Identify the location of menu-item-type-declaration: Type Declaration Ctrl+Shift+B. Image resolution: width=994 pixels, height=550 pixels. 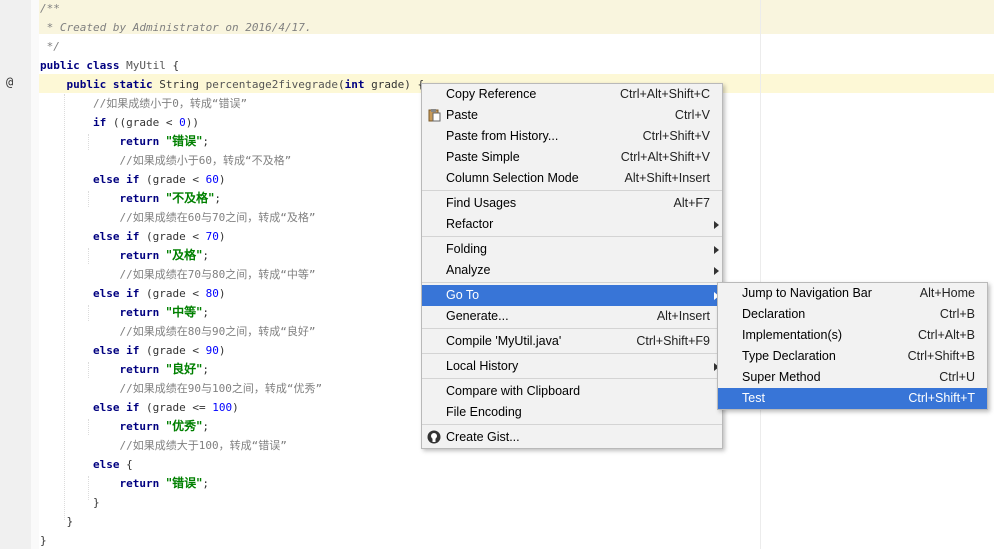
(852, 356).